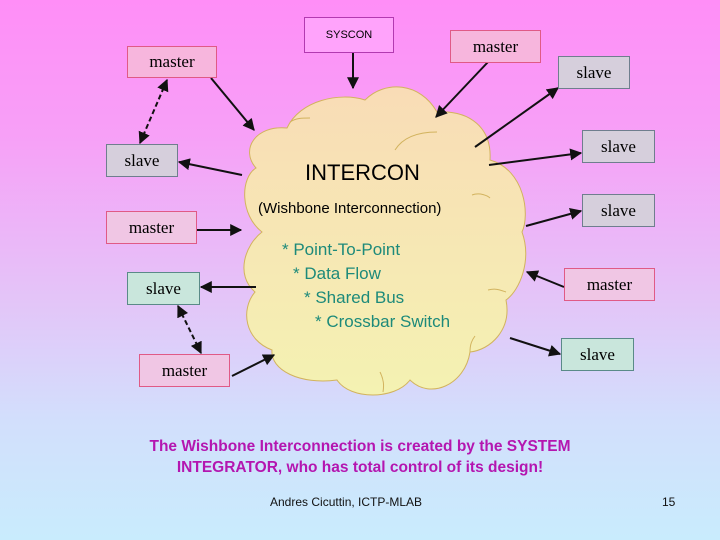 This screenshot has width=720, height=540. What do you see at coordinates (189, 329) in the screenshot?
I see `arrow-dashed-slave-l3-master-l4` at bounding box center [189, 329].